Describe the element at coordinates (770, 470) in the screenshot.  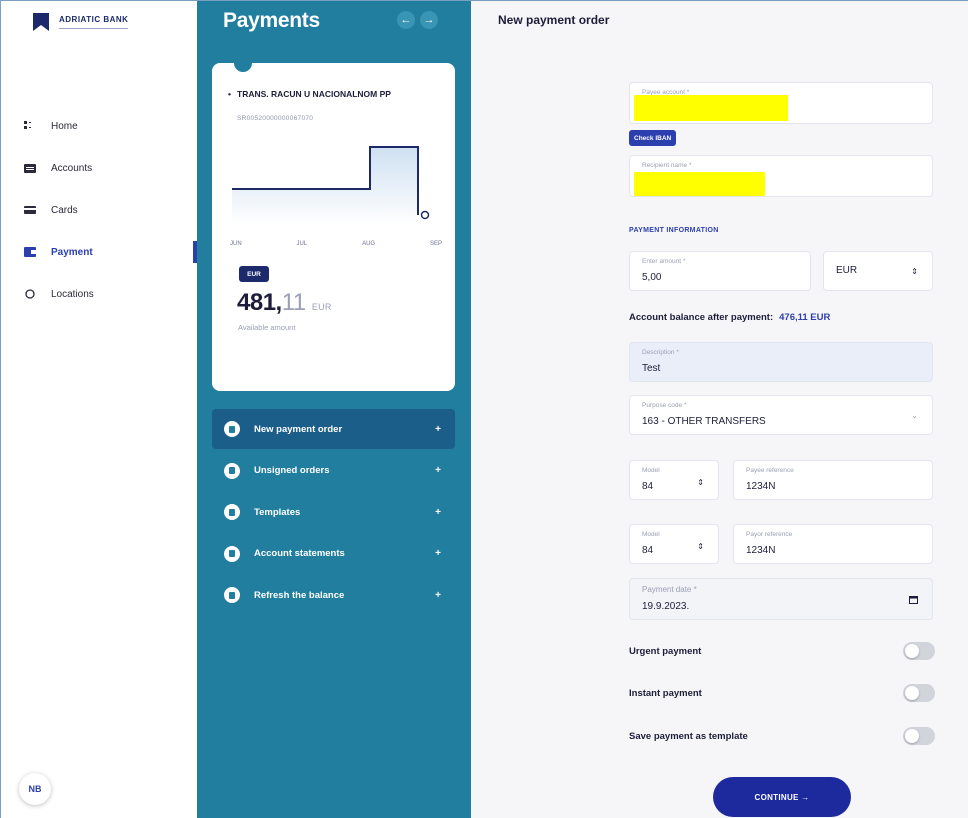
I see `field-label: Payee reference` at that location.